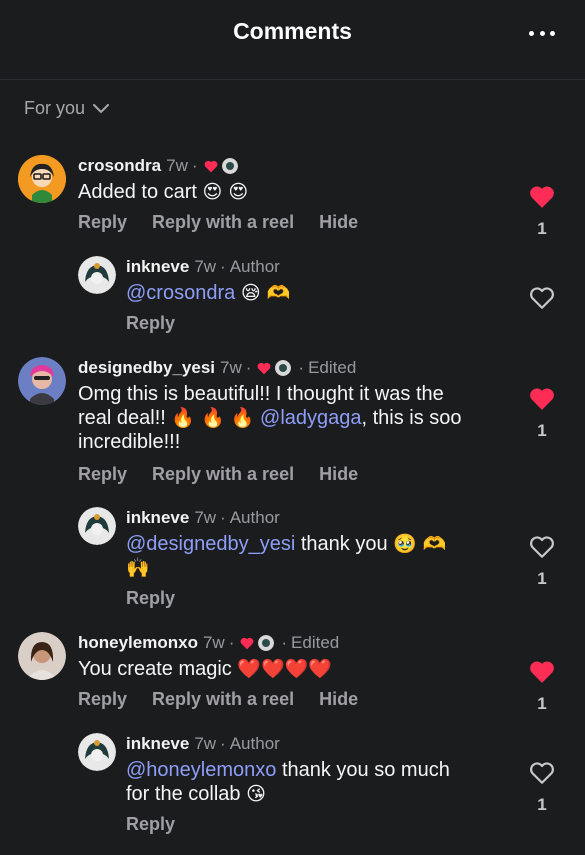  I want to click on more-options-button, so click(542, 33).